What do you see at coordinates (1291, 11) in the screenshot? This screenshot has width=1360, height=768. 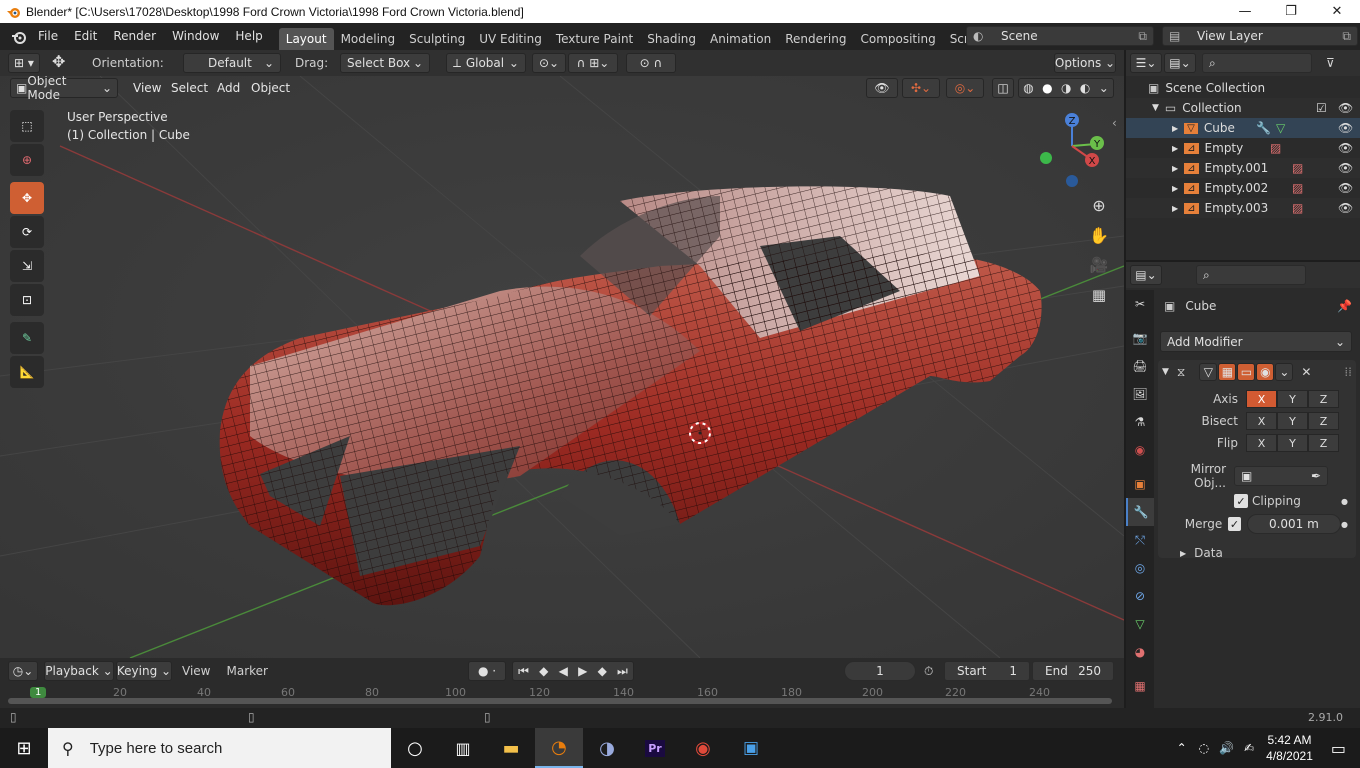 I see `maximize-button: ❐` at bounding box center [1291, 11].